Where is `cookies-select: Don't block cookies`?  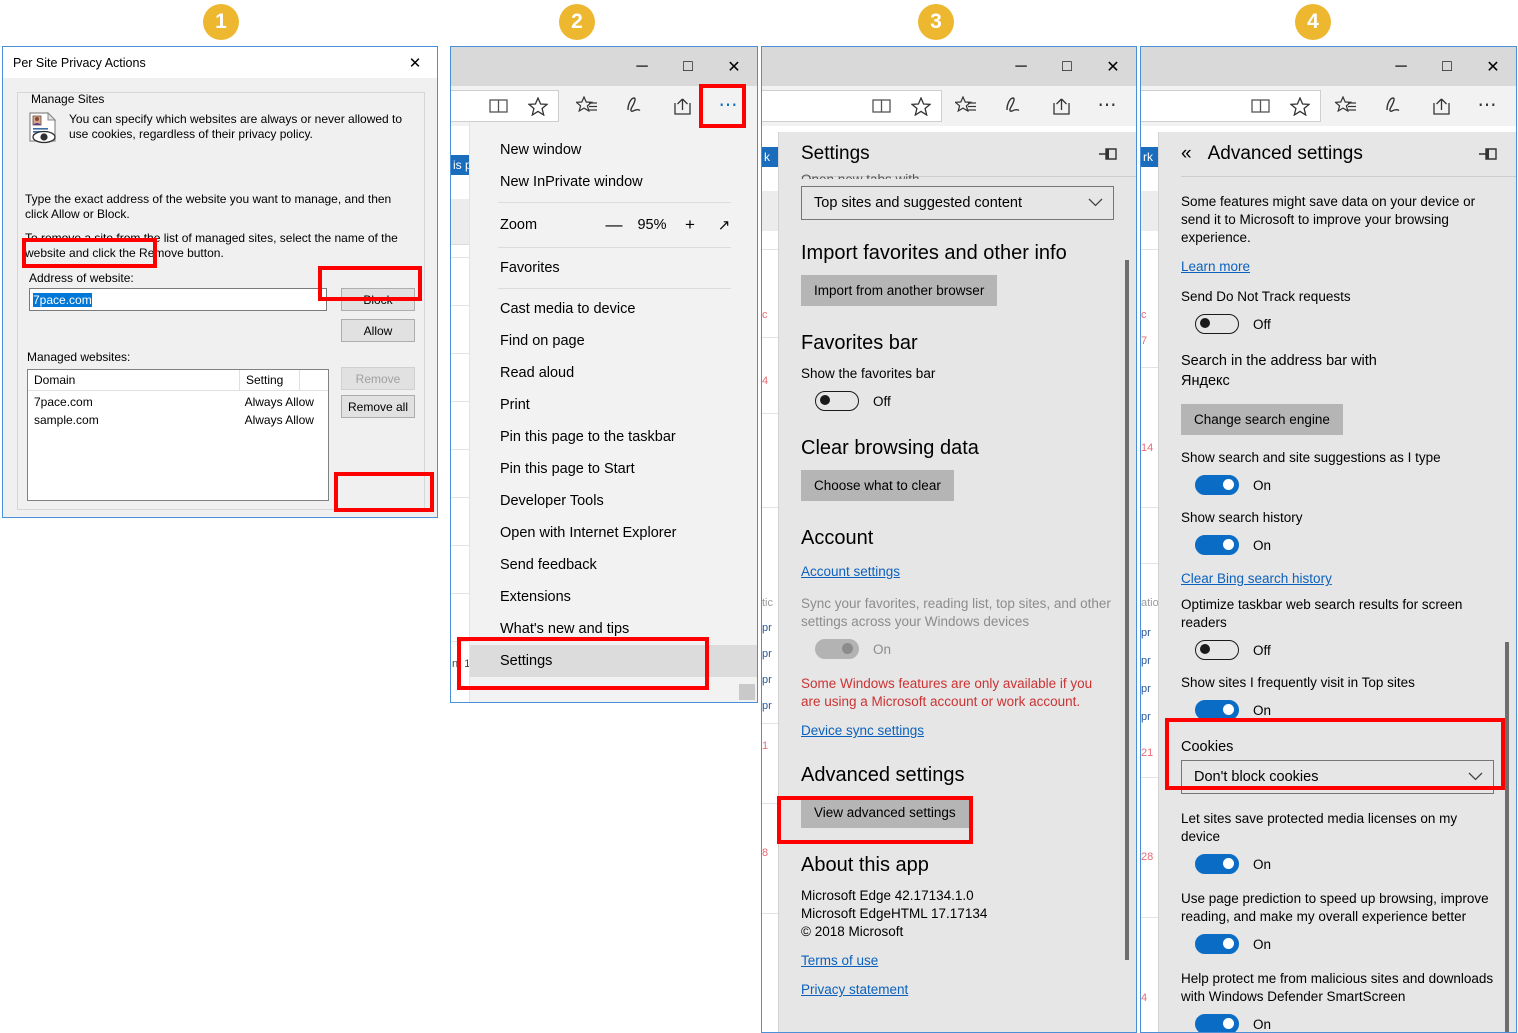
cookies-select: Don't block cookies is located at coordinates (1337, 777).